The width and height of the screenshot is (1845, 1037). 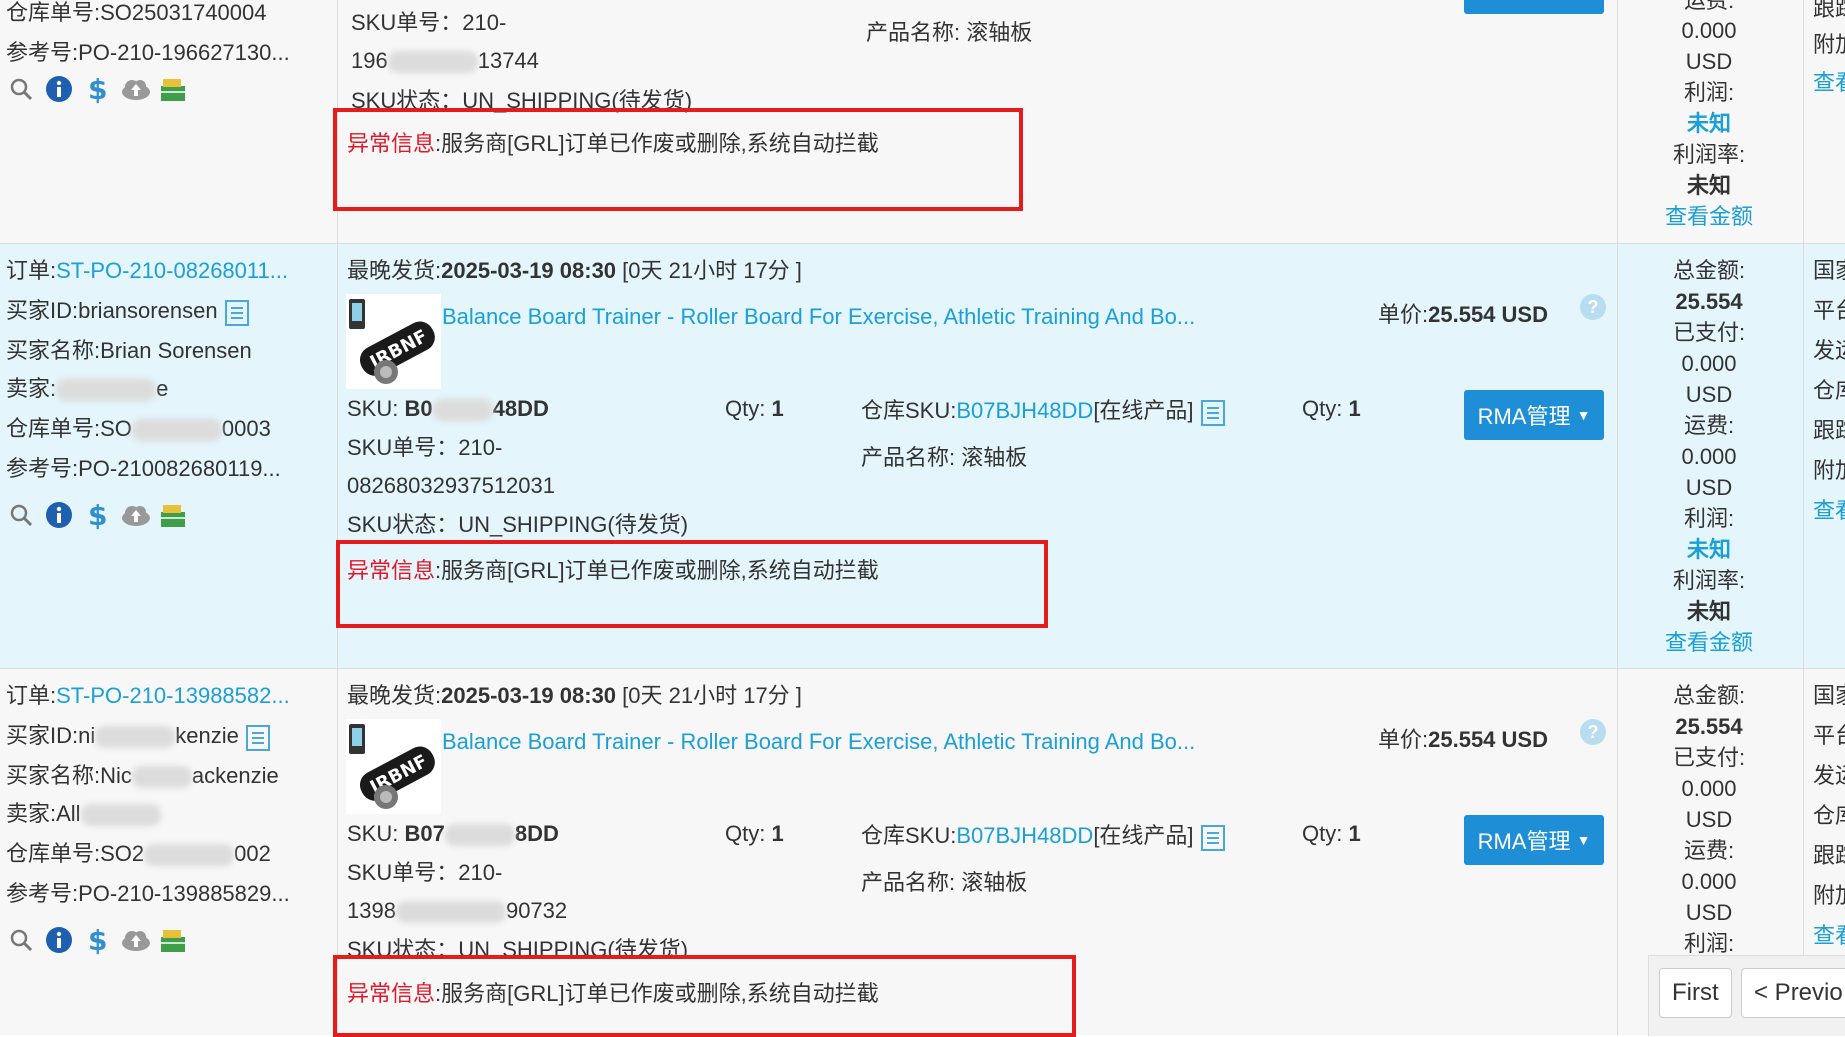 I want to click on error-message: 异常信息:服务商[GRL]订单已作废或删除,系统自动拦截, so click(x=613, y=994).